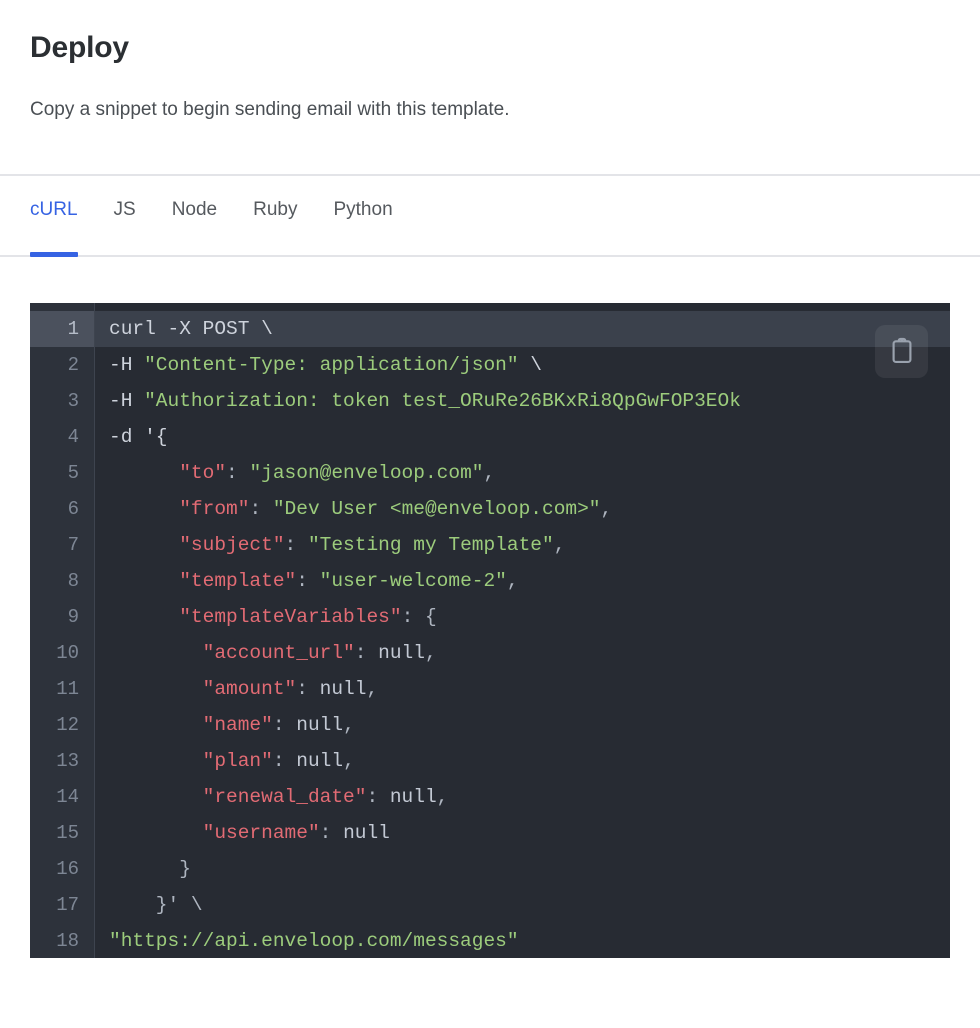  What do you see at coordinates (522, 833) in the screenshot?
I see `code-line: "username": null` at bounding box center [522, 833].